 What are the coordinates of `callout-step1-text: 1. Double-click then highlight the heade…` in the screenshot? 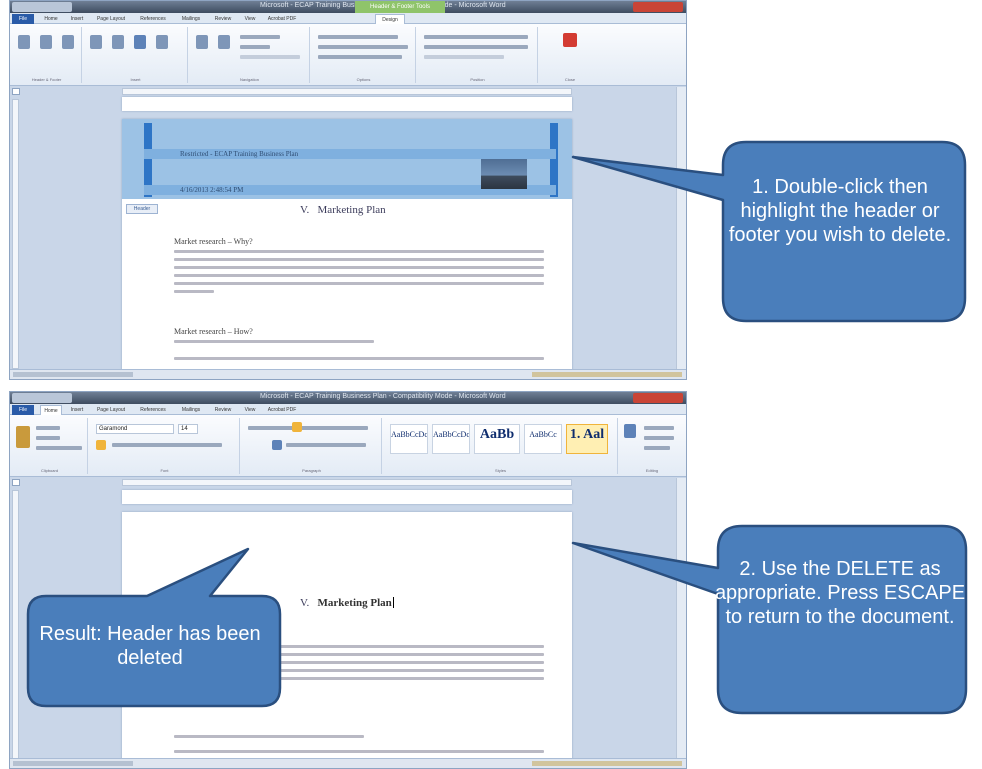 It's located at (840, 211).